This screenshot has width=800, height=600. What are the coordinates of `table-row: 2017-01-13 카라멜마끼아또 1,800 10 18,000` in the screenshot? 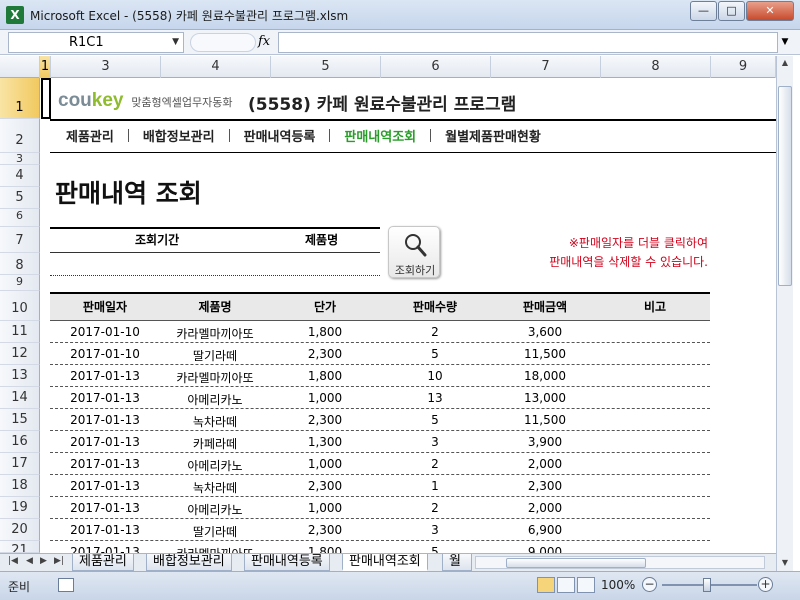 It's located at (380, 376).